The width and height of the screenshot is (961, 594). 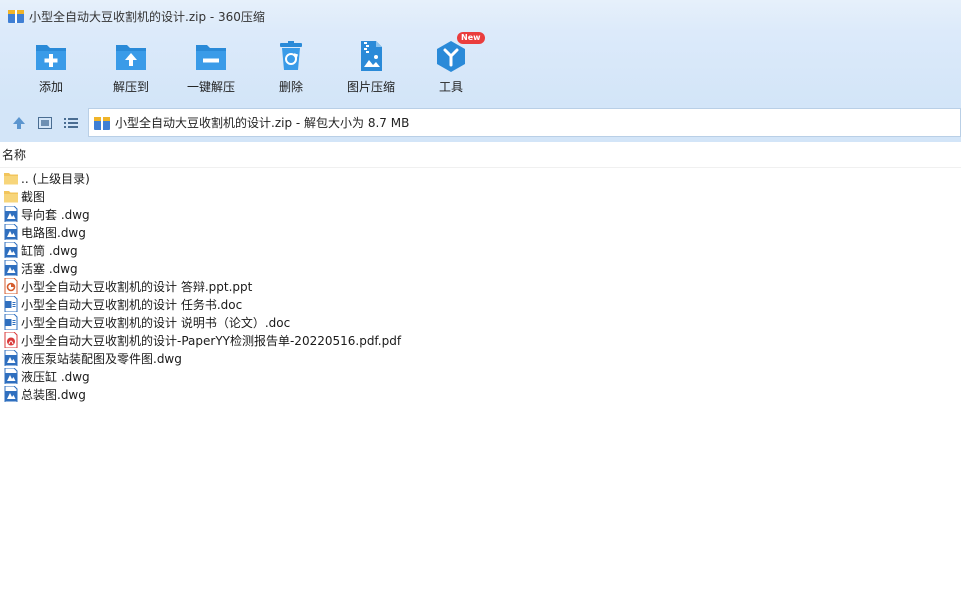 I want to click on path-field: 小型全自动大豆收割机的设计.zip - 解包大小为 8.7 MB, so click(x=524, y=122).